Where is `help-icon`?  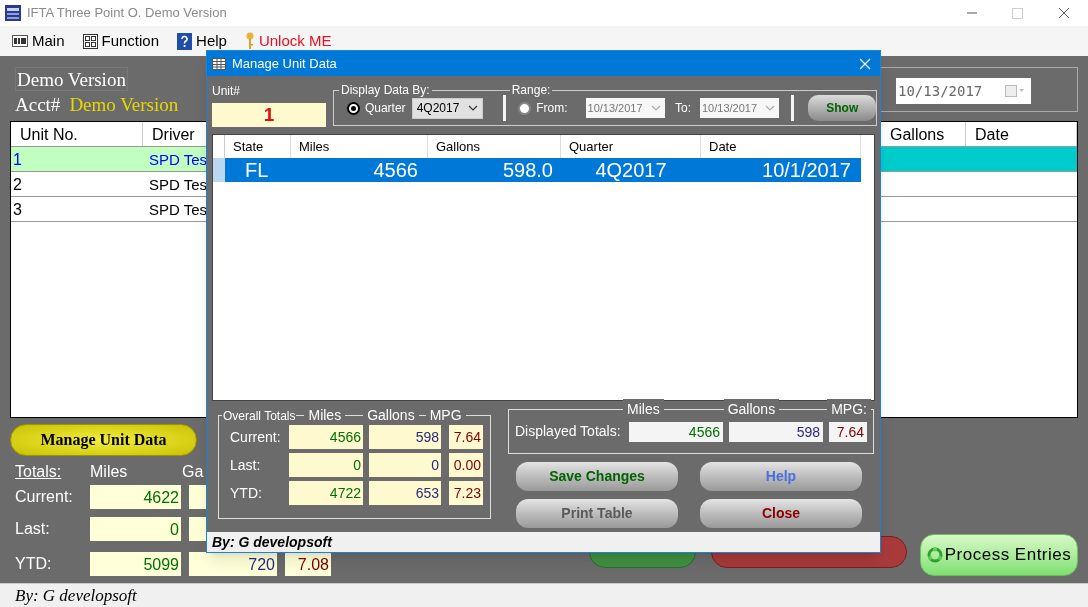
help-icon is located at coordinates (185, 41).